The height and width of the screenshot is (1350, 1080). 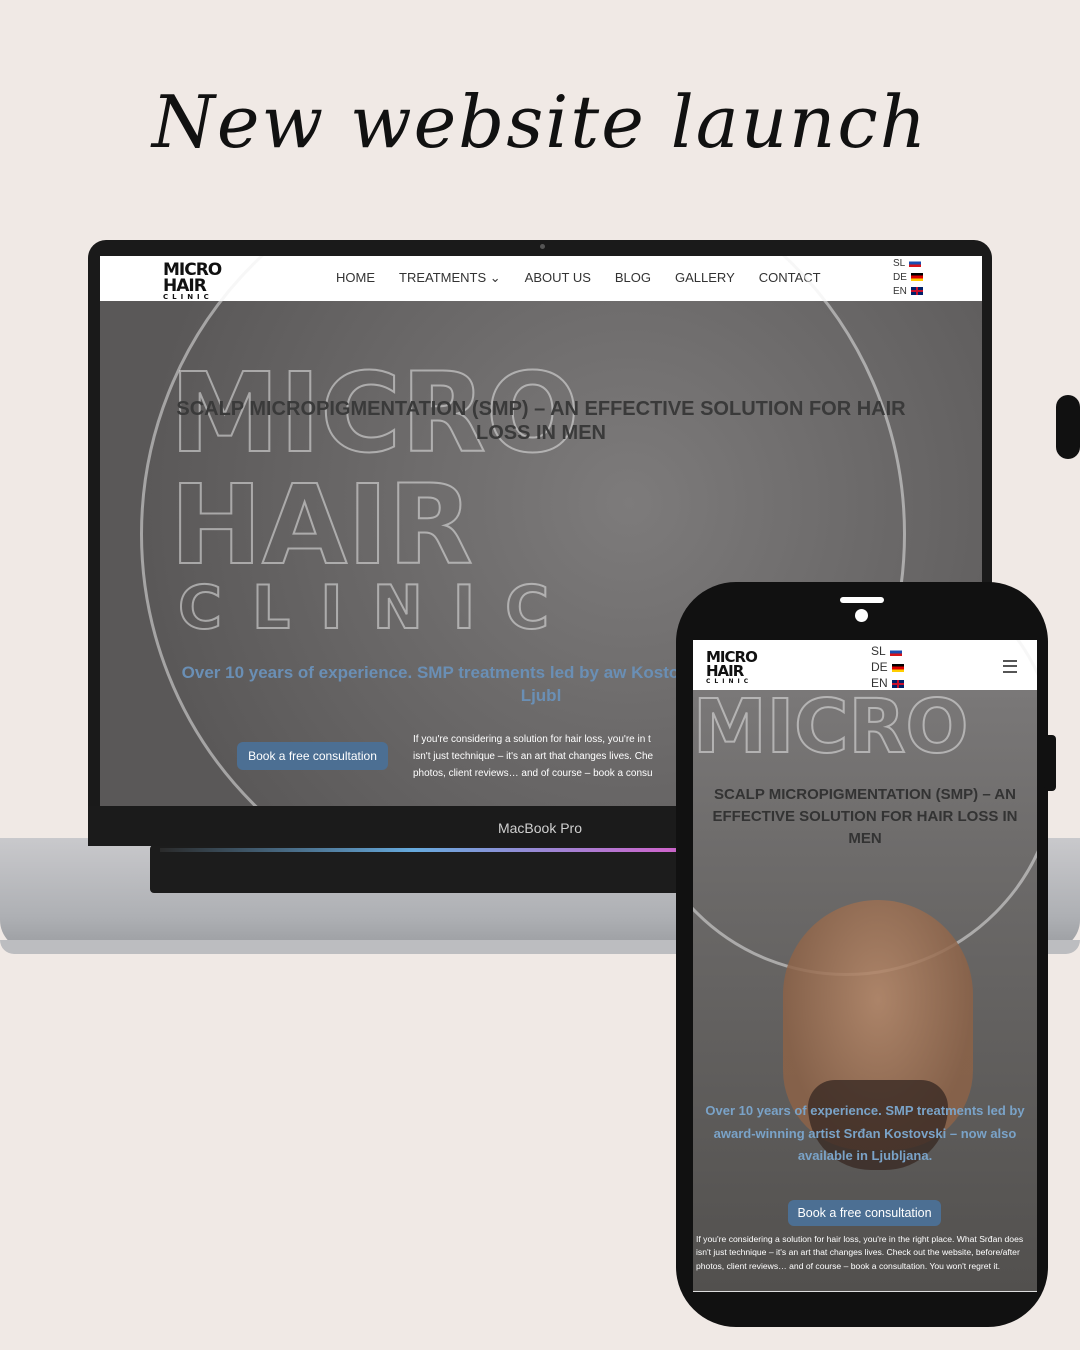 I want to click on mobile-neon-sign: MICRO, so click(x=831, y=727).